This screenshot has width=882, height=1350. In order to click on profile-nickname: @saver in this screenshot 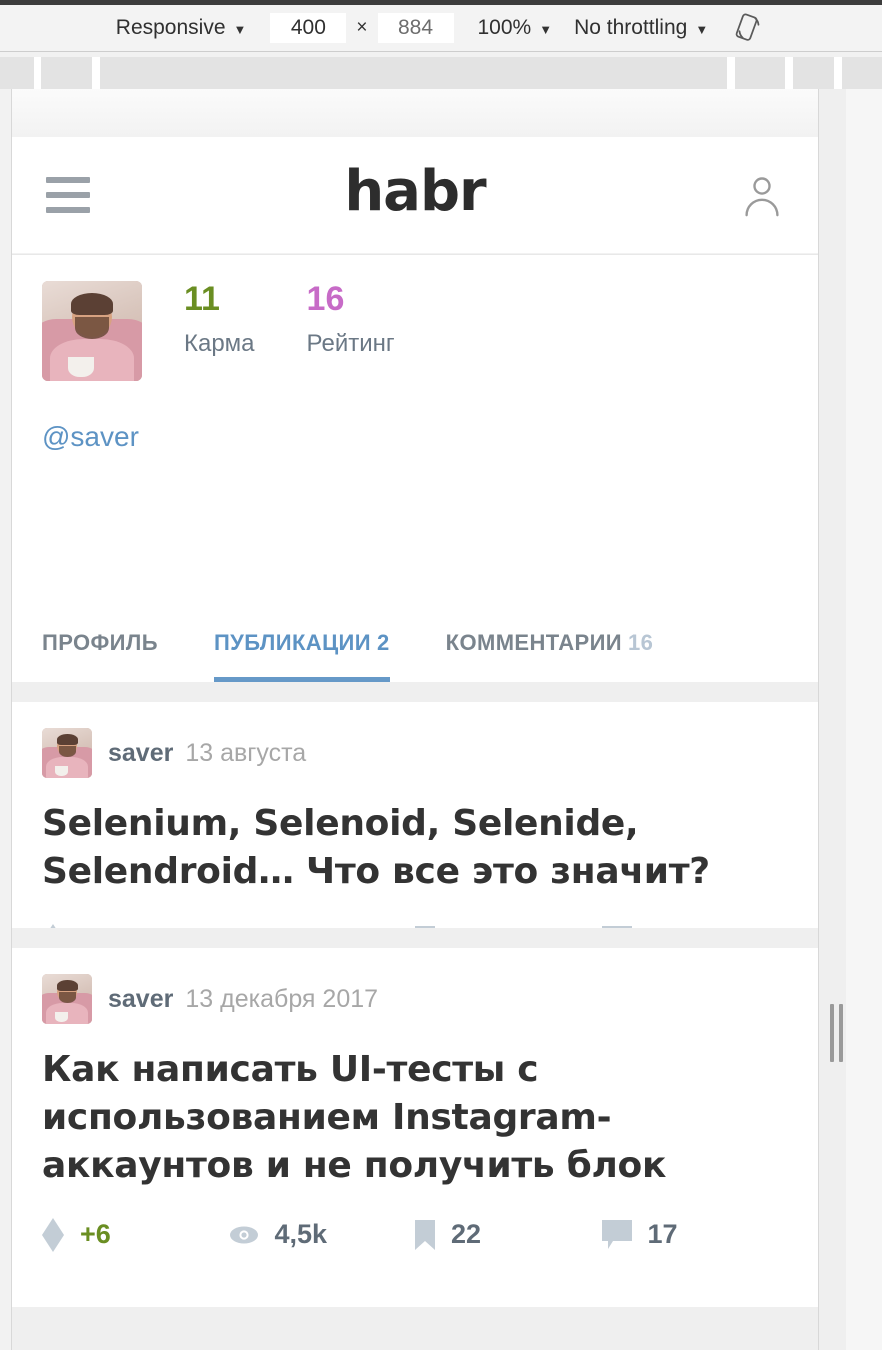, I will do `click(415, 417)`.